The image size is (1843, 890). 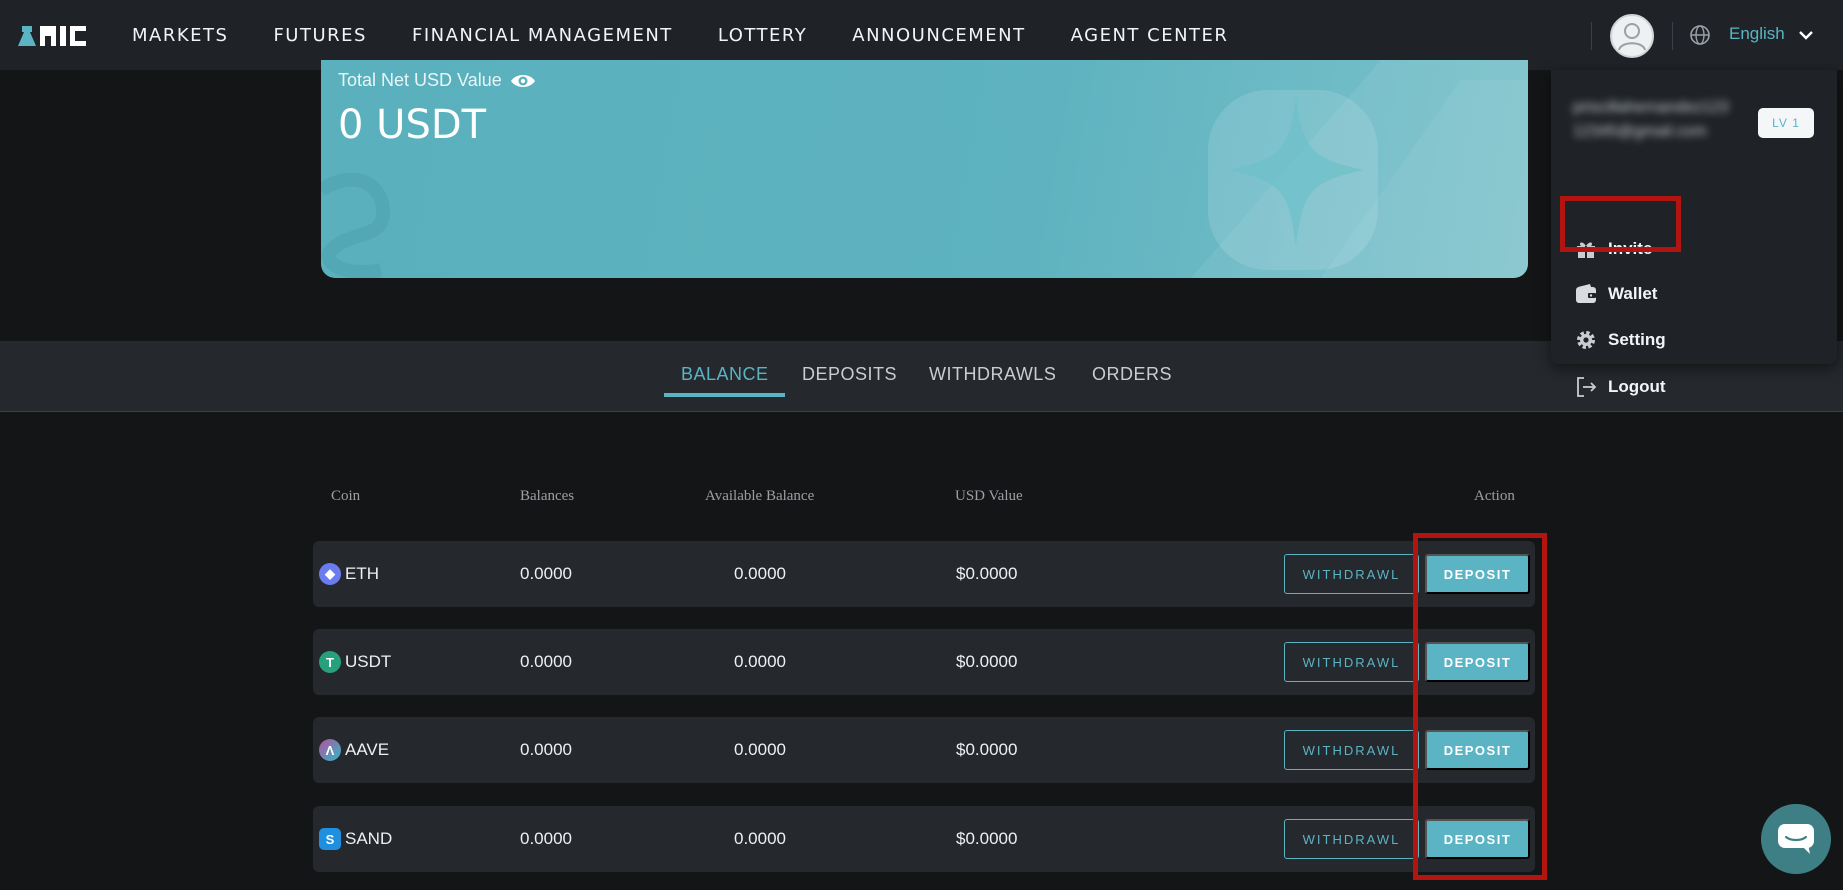 I want to click on menu-item-setting: Setting, so click(x=1620, y=340).